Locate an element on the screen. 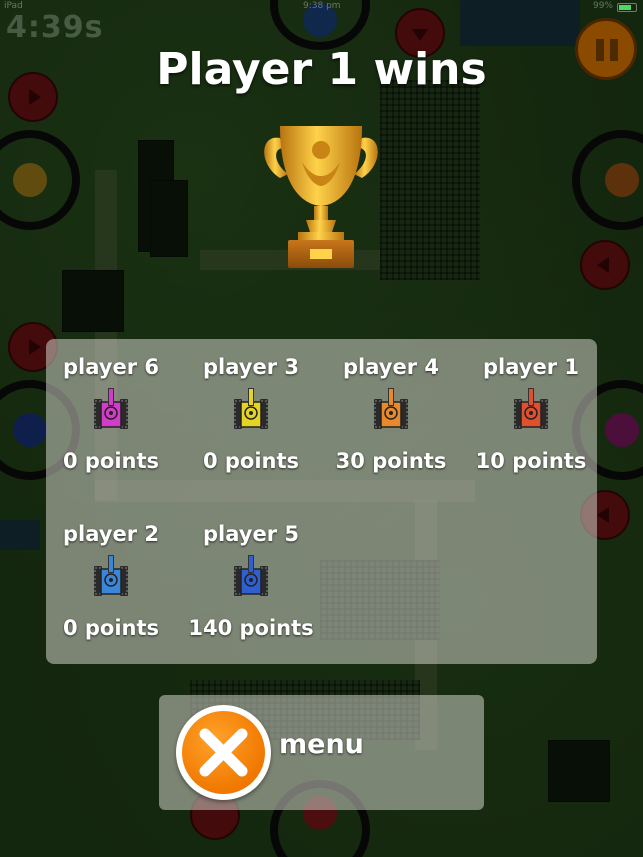 This screenshot has height=857, width=643. player-points: 30 points is located at coordinates (391, 461).